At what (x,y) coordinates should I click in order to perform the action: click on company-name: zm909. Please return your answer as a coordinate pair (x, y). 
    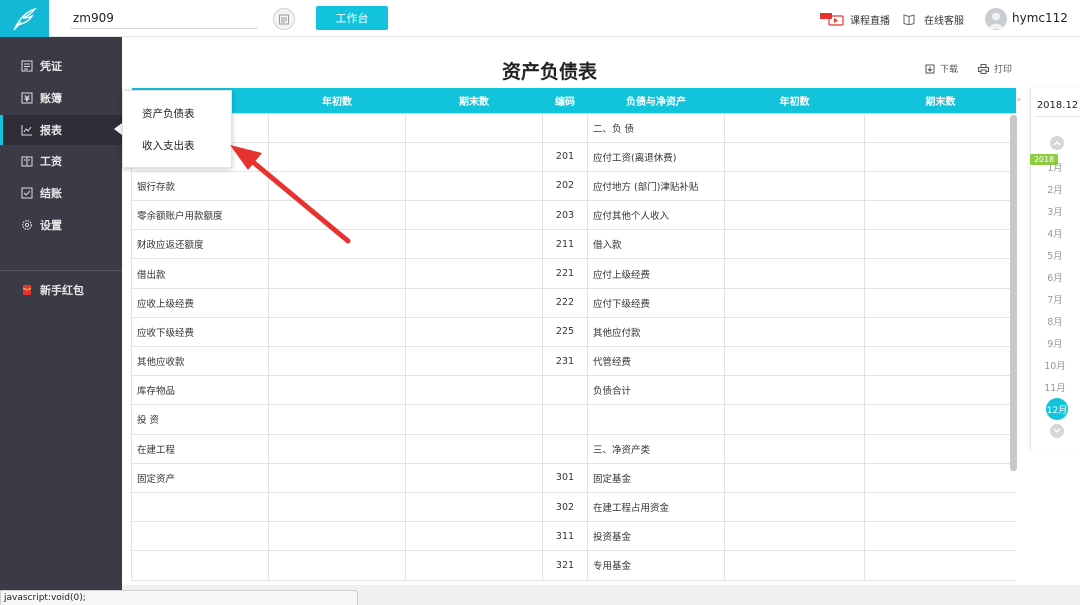
    Looking at the image, I should click on (164, 20).